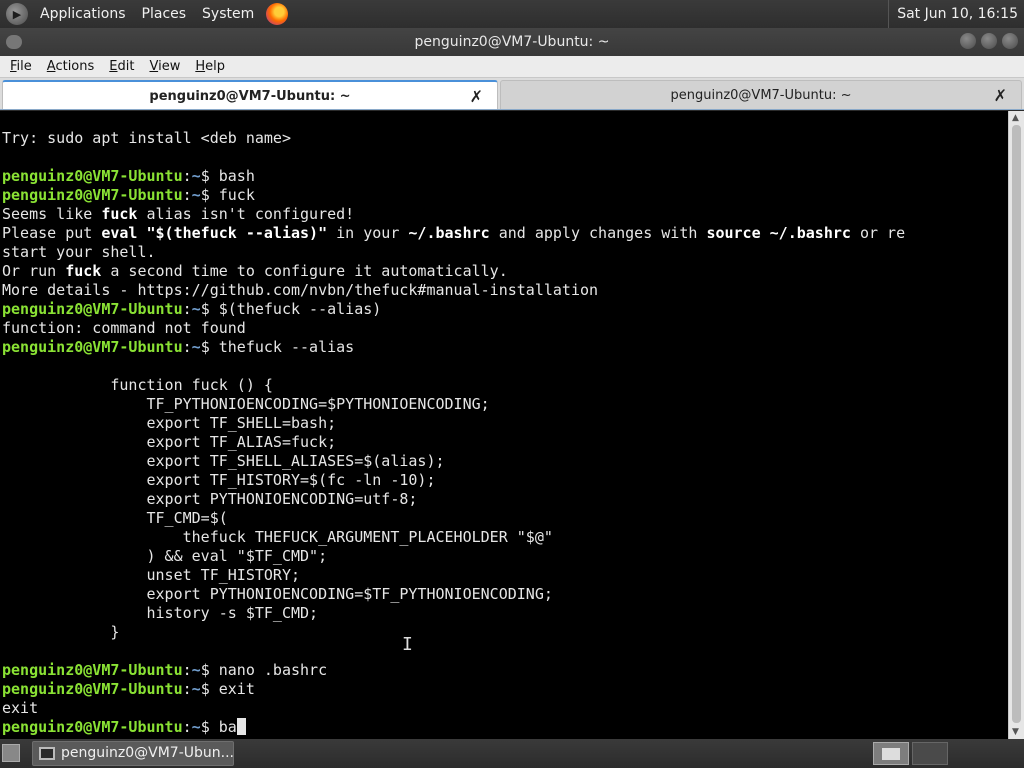  What do you see at coordinates (512, 67) in the screenshot?
I see `menubar: File Actions Edit View Help` at bounding box center [512, 67].